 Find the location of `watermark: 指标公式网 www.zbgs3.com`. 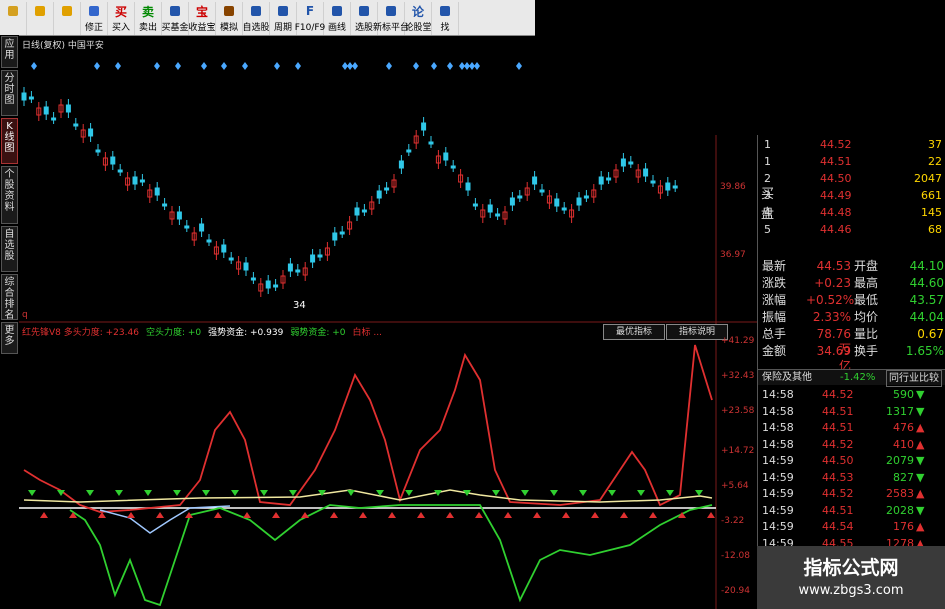

watermark: 指标公式网 www.zbgs3.com is located at coordinates (851, 577).